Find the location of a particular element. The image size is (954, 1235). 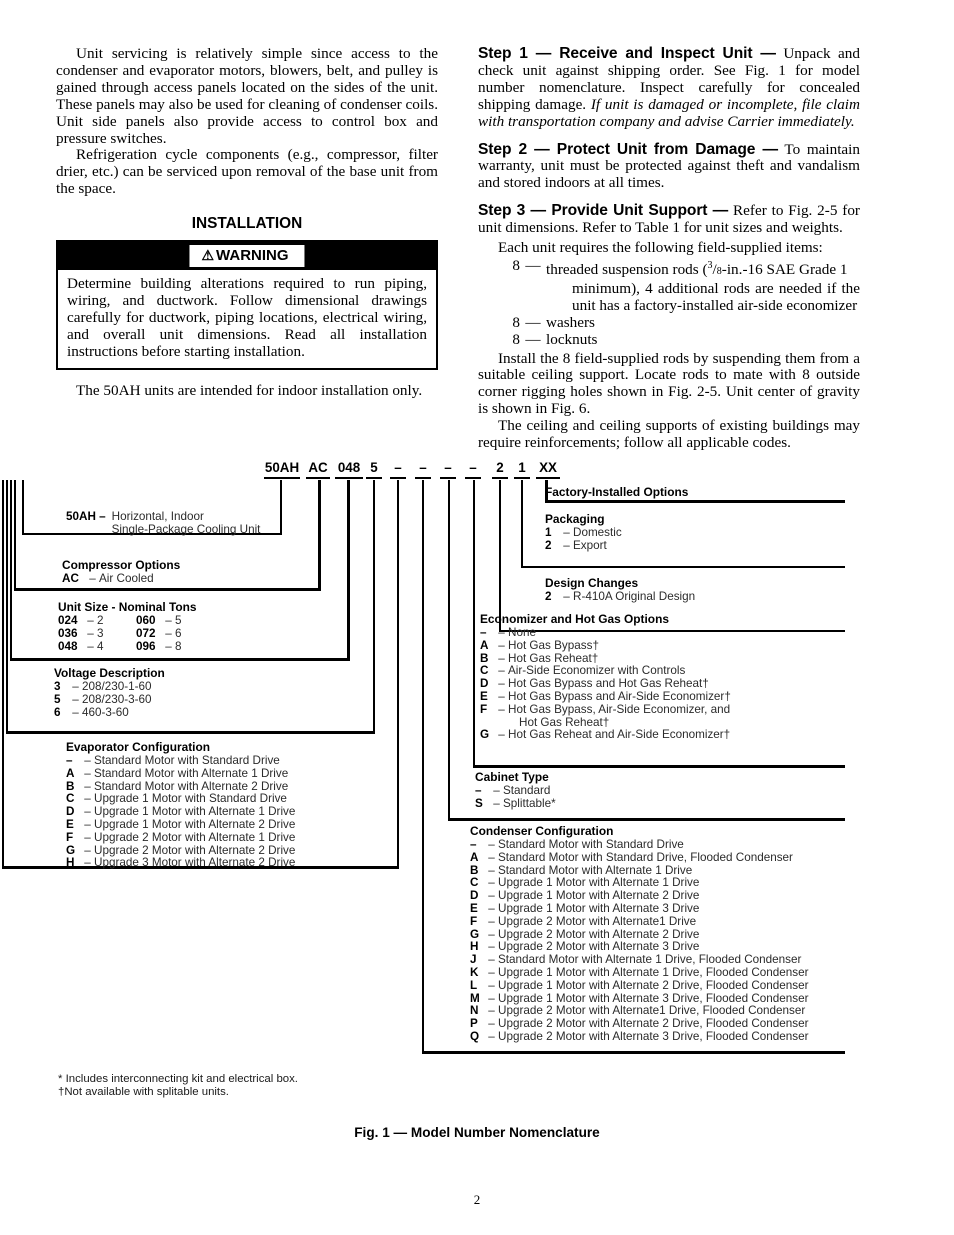

option-key: 036 is located at coordinates (68, 633).